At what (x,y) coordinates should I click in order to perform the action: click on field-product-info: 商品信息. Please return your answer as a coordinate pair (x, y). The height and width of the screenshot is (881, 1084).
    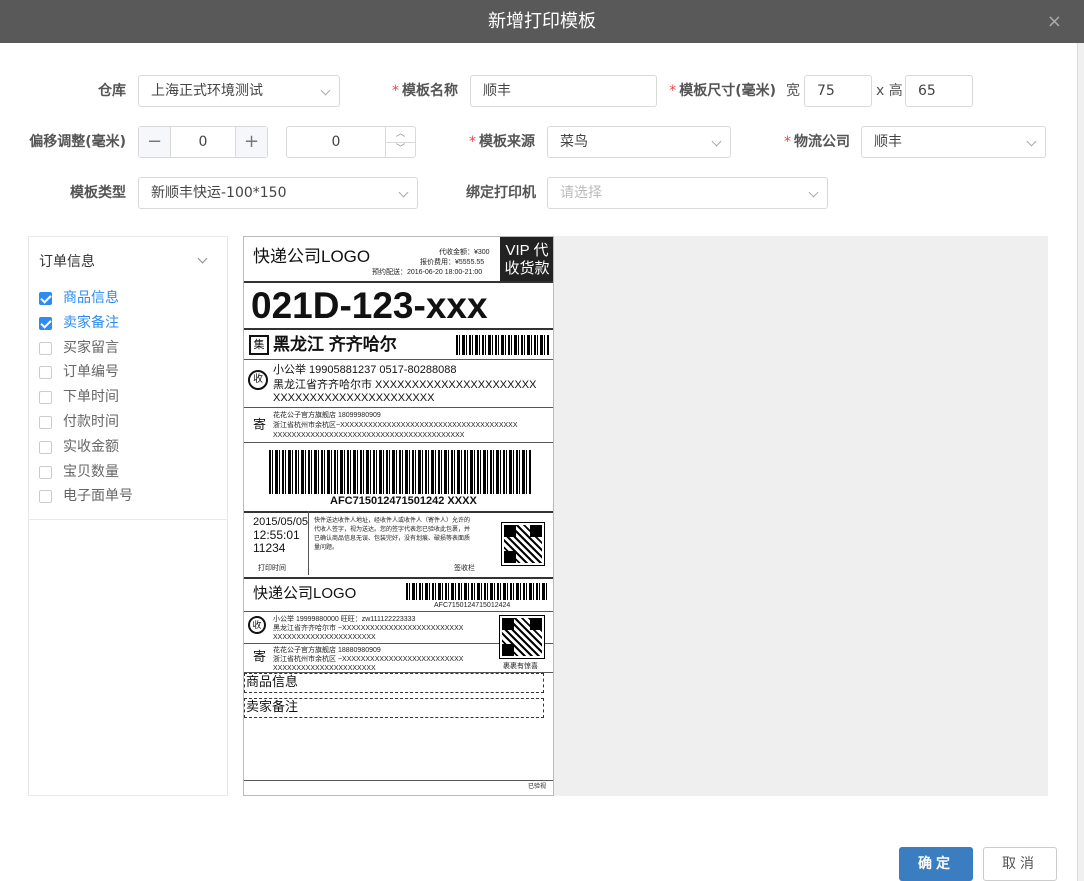
    Looking at the image, I should click on (394, 683).